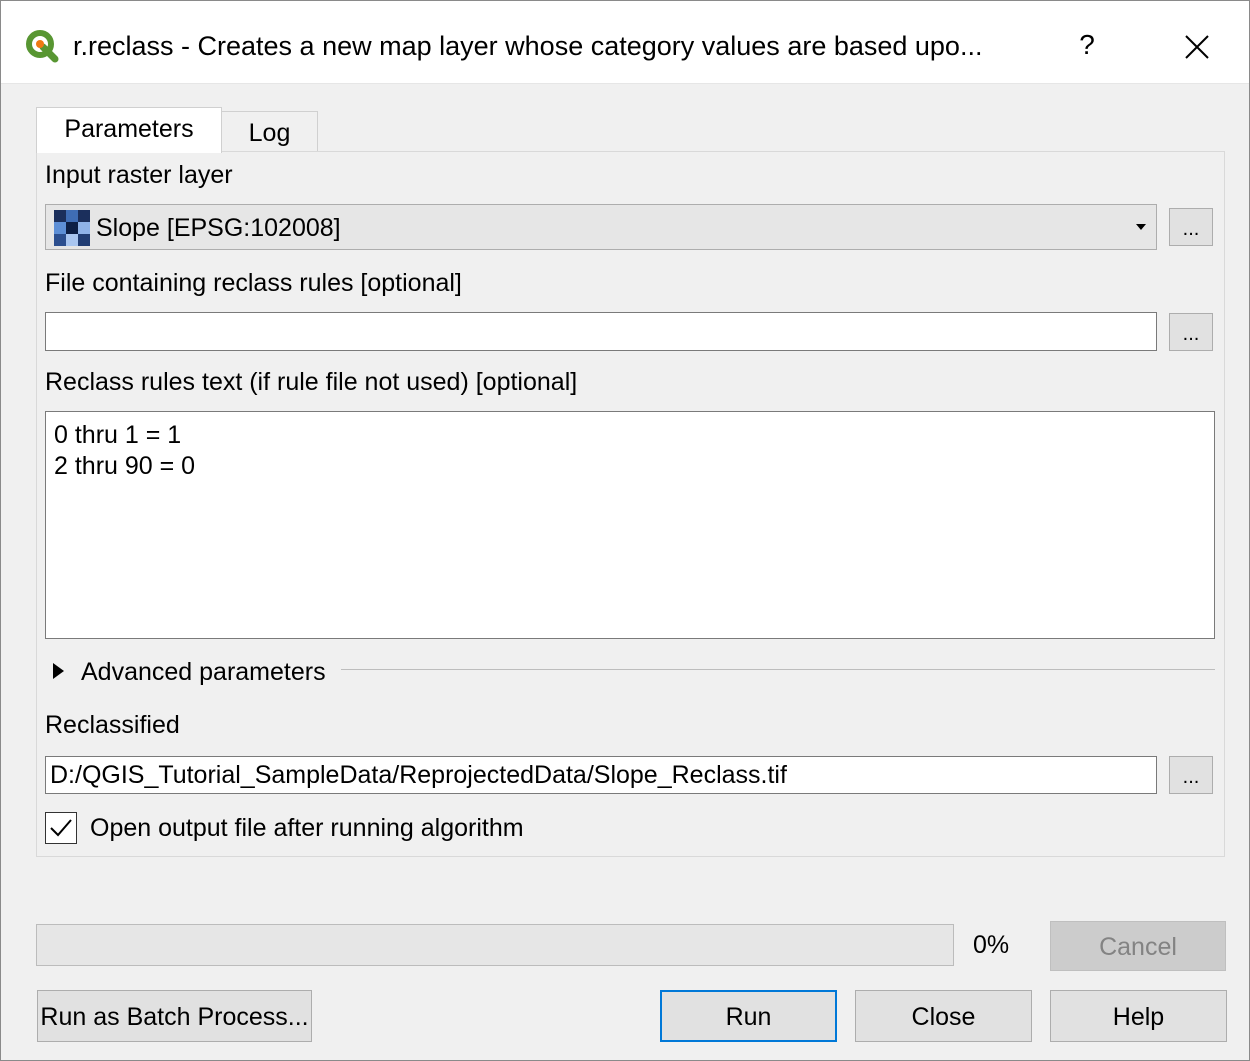 The image size is (1250, 1061). Describe the element at coordinates (307, 828) in the screenshot. I see `open-output-label: Open output file after running algorithm` at that location.